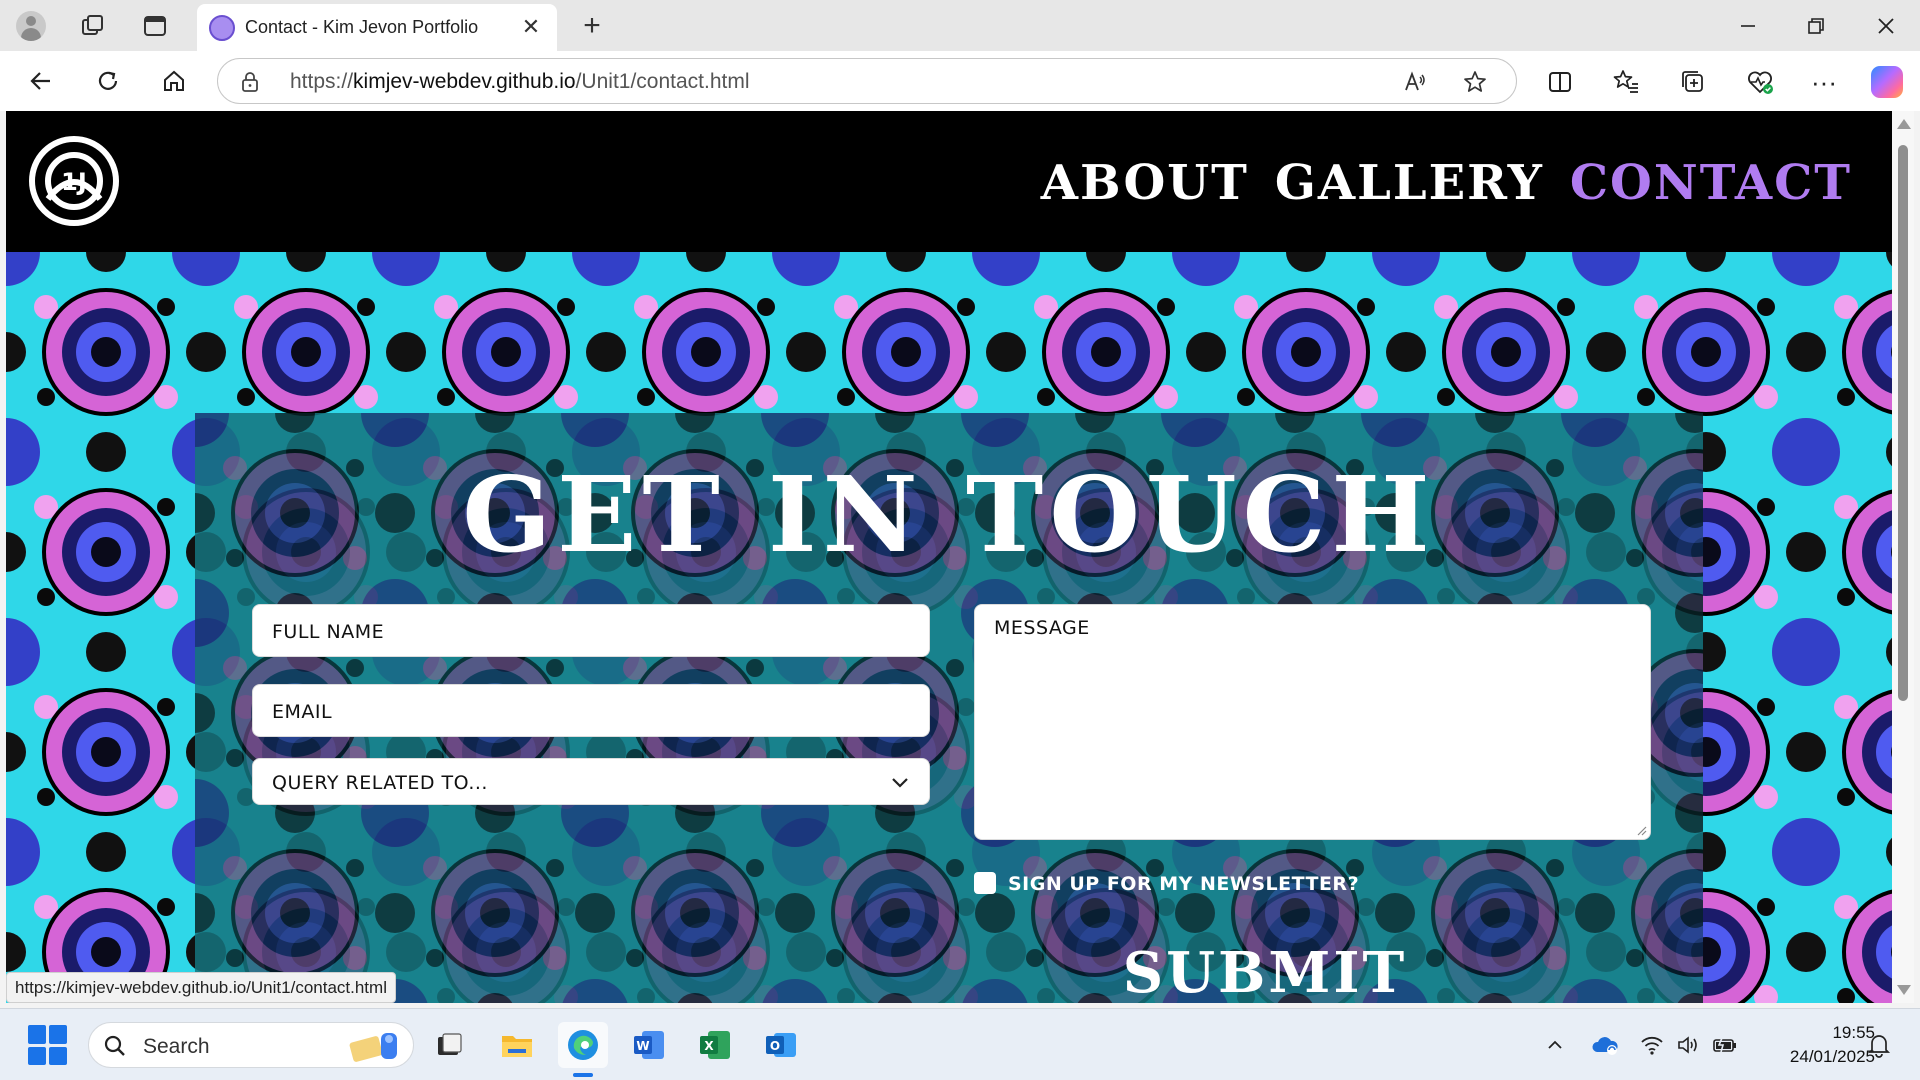  I want to click on page-scrollbar, so click(1903, 557).